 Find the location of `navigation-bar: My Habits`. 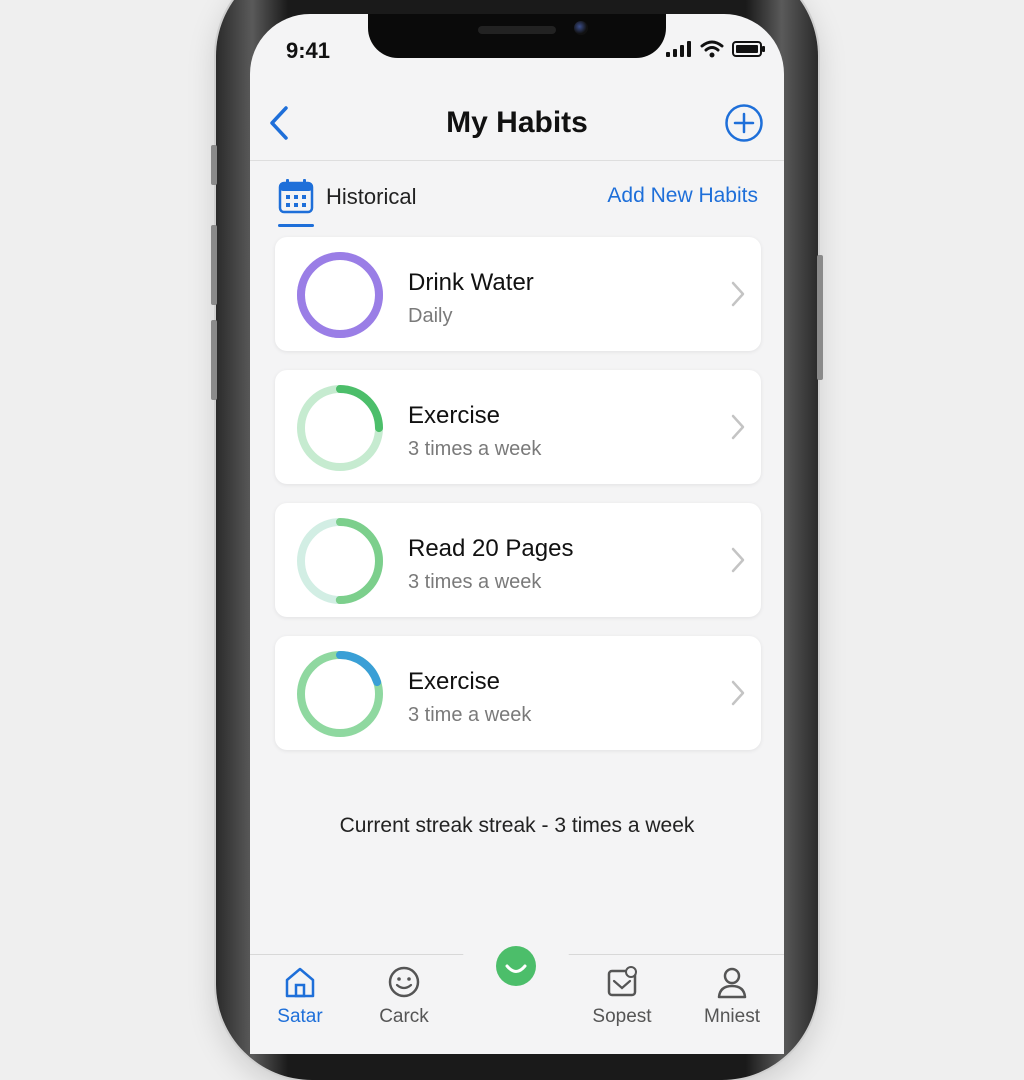

navigation-bar: My Habits is located at coordinates (517, 123).